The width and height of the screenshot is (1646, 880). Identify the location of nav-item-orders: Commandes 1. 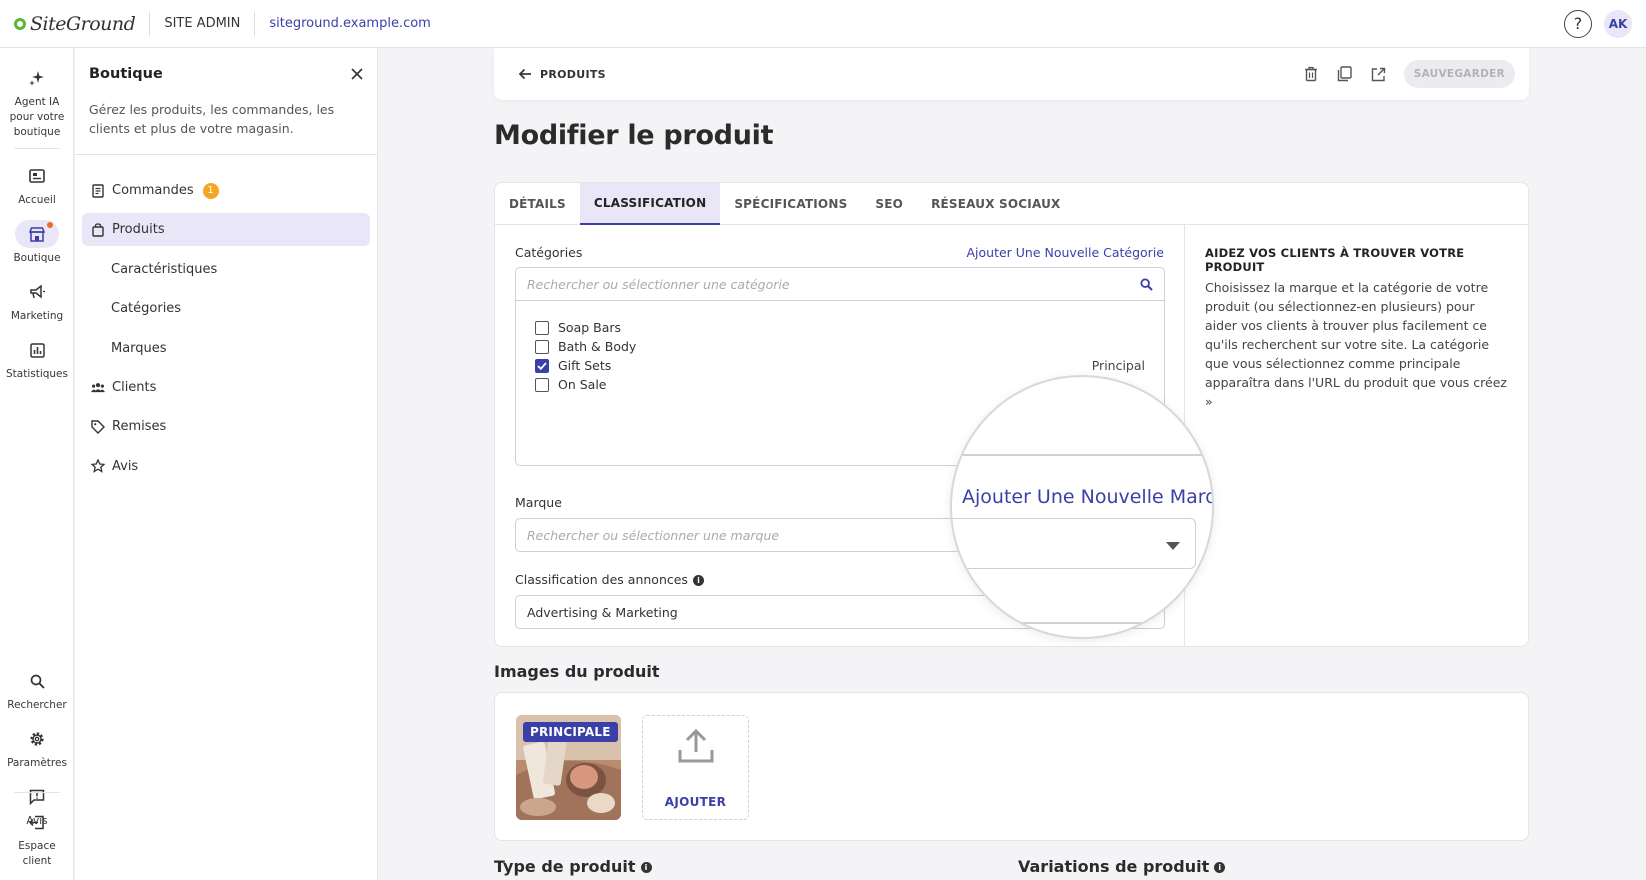
(226, 190).